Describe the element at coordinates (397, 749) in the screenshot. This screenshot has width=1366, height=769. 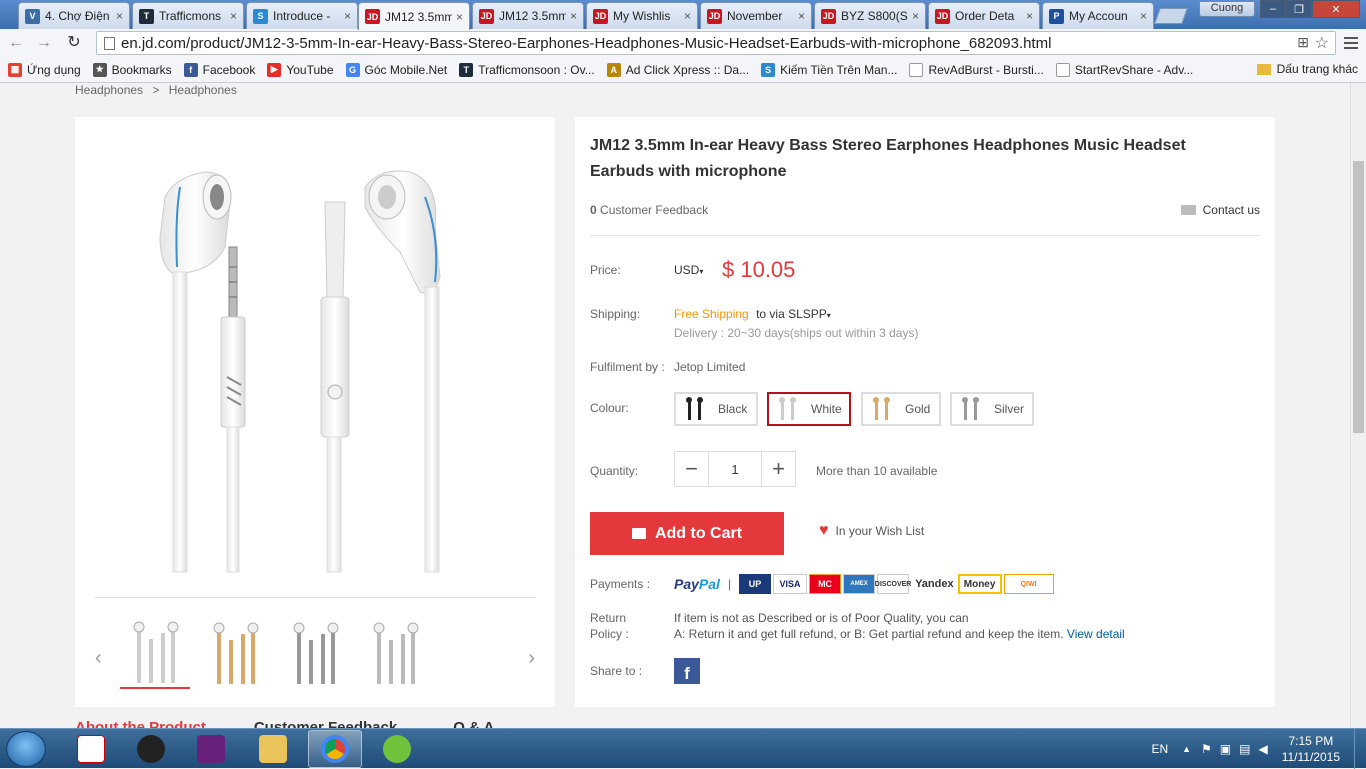
I see `taskbar-app-coc-coc` at that location.